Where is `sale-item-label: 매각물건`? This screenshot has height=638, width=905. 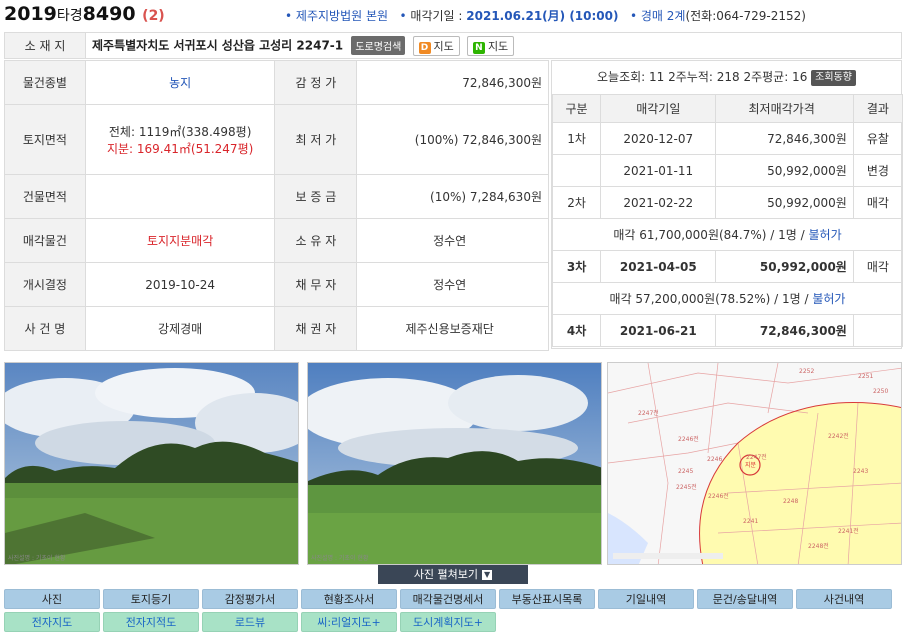 sale-item-label: 매각물건 is located at coordinates (45, 240).